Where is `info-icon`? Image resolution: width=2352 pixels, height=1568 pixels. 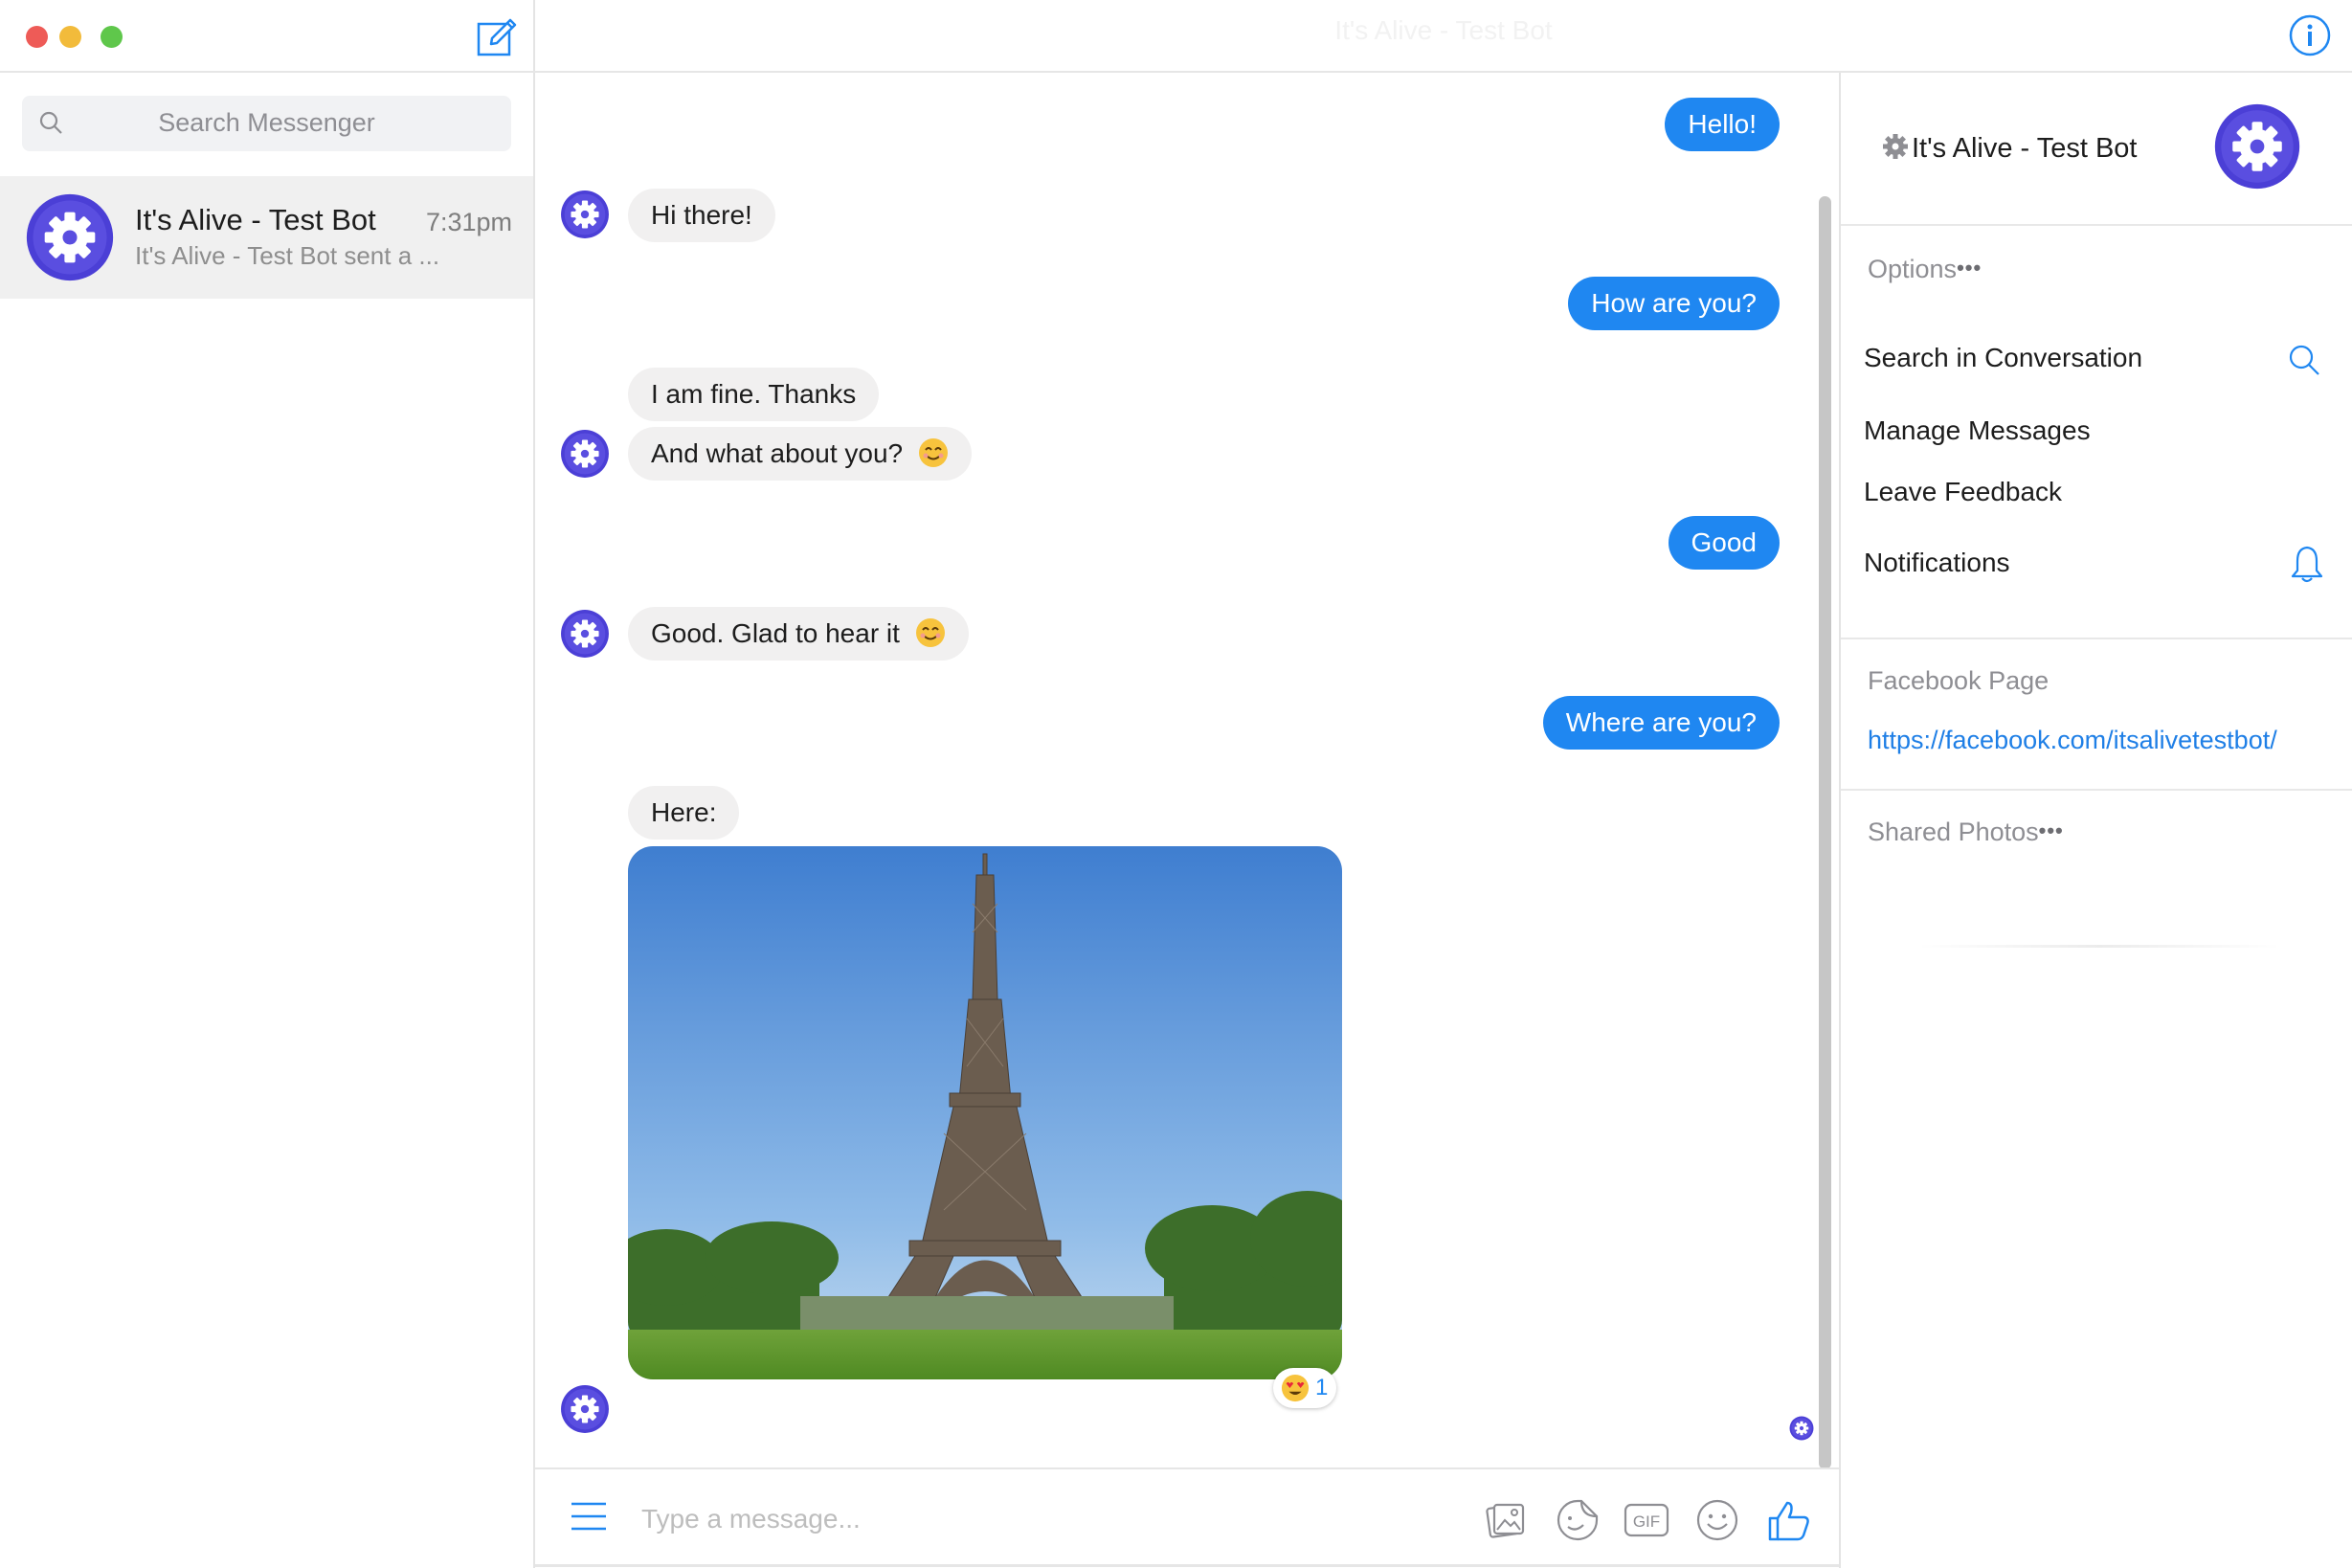 info-icon is located at coordinates (2310, 35).